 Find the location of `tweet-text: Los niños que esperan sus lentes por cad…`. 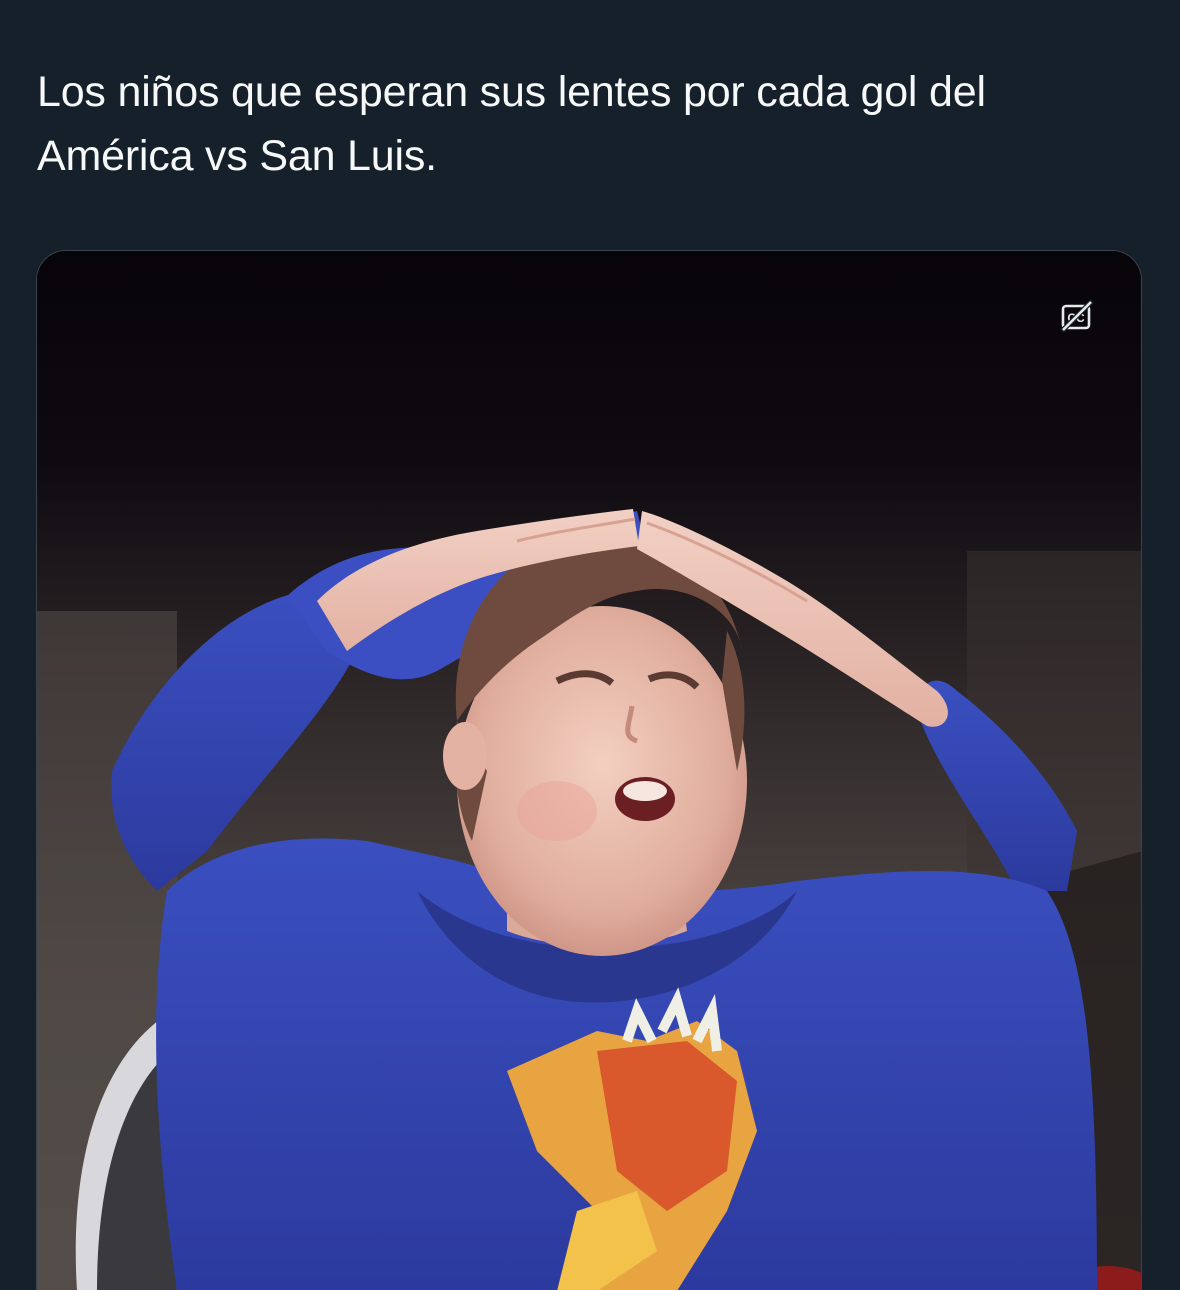

tweet-text: Los niños que esperan sus lentes por cad… is located at coordinates (511, 124).